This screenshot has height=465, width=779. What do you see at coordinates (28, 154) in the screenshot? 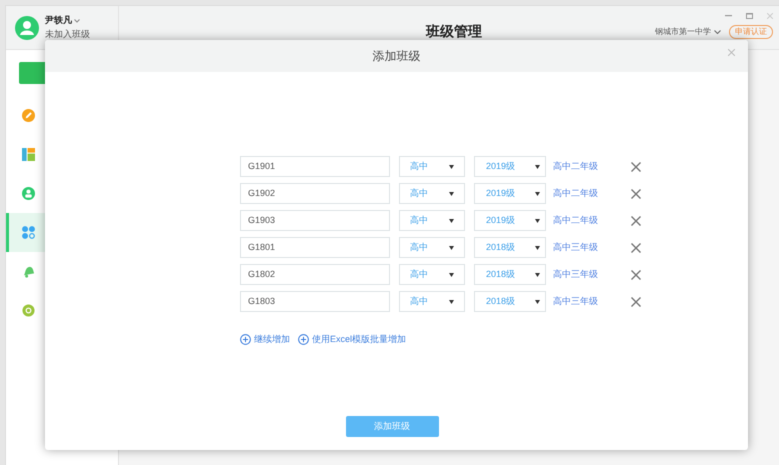
I see `panel-icon` at bounding box center [28, 154].